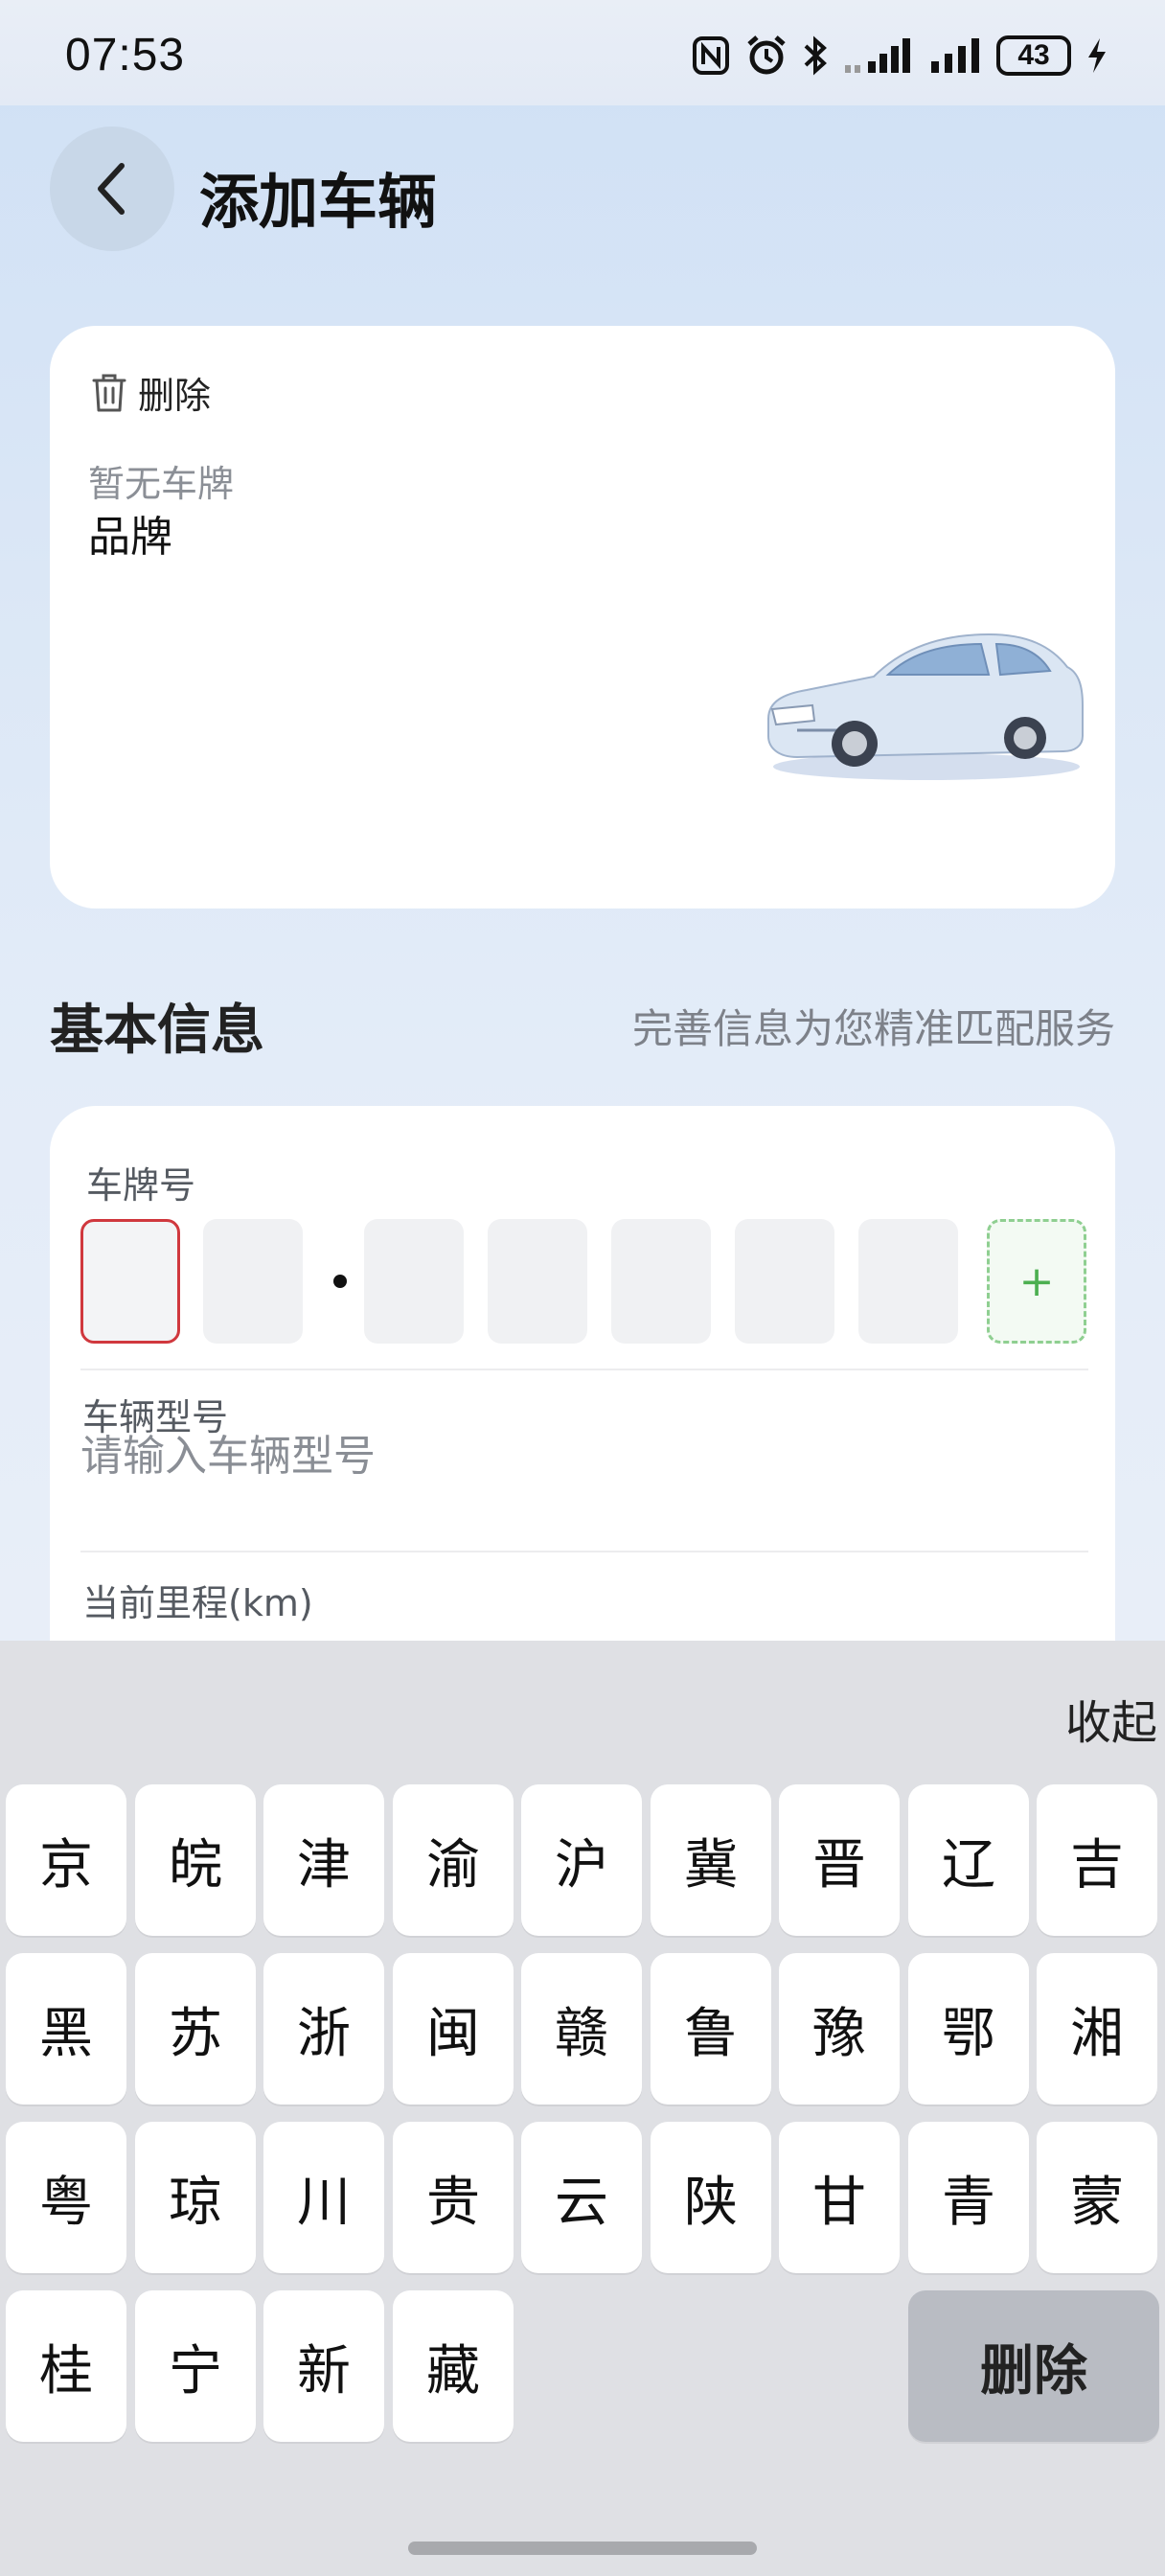 The width and height of the screenshot is (1165, 2576). What do you see at coordinates (968, 1860) in the screenshot?
I see `key: 辽` at bounding box center [968, 1860].